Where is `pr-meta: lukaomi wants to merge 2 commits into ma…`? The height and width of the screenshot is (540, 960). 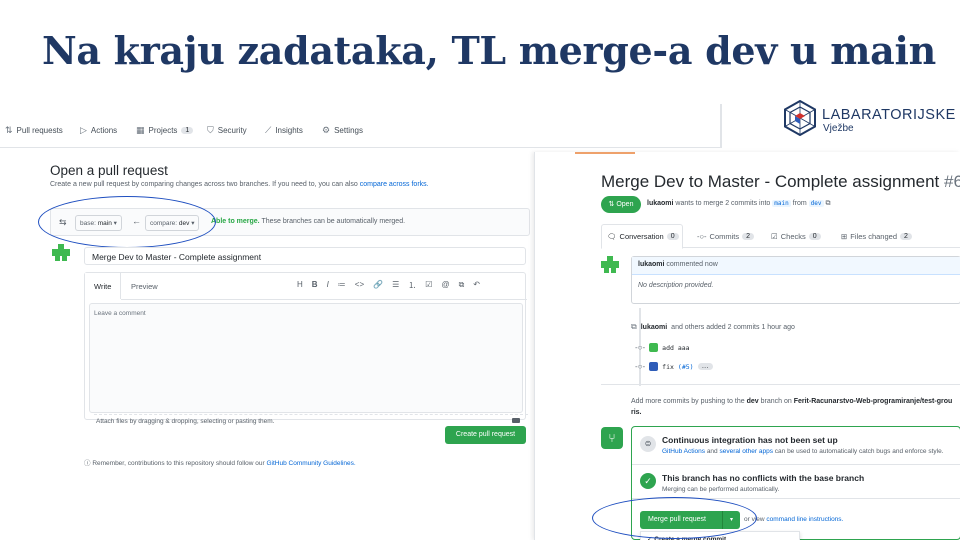
pr-meta: lukaomi wants to merge 2 commits into ma… is located at coordinates (739, 203).